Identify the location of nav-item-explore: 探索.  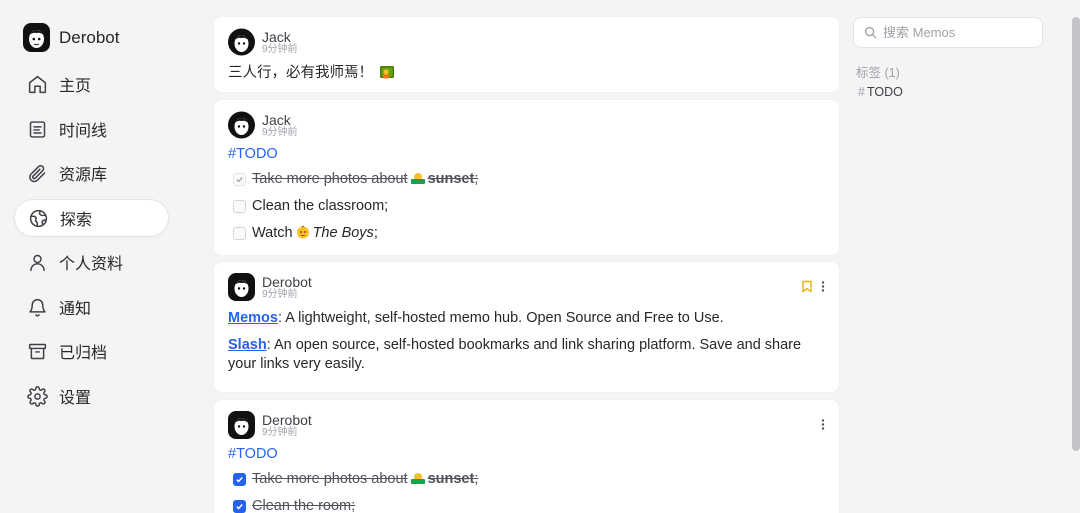
(91, 218).